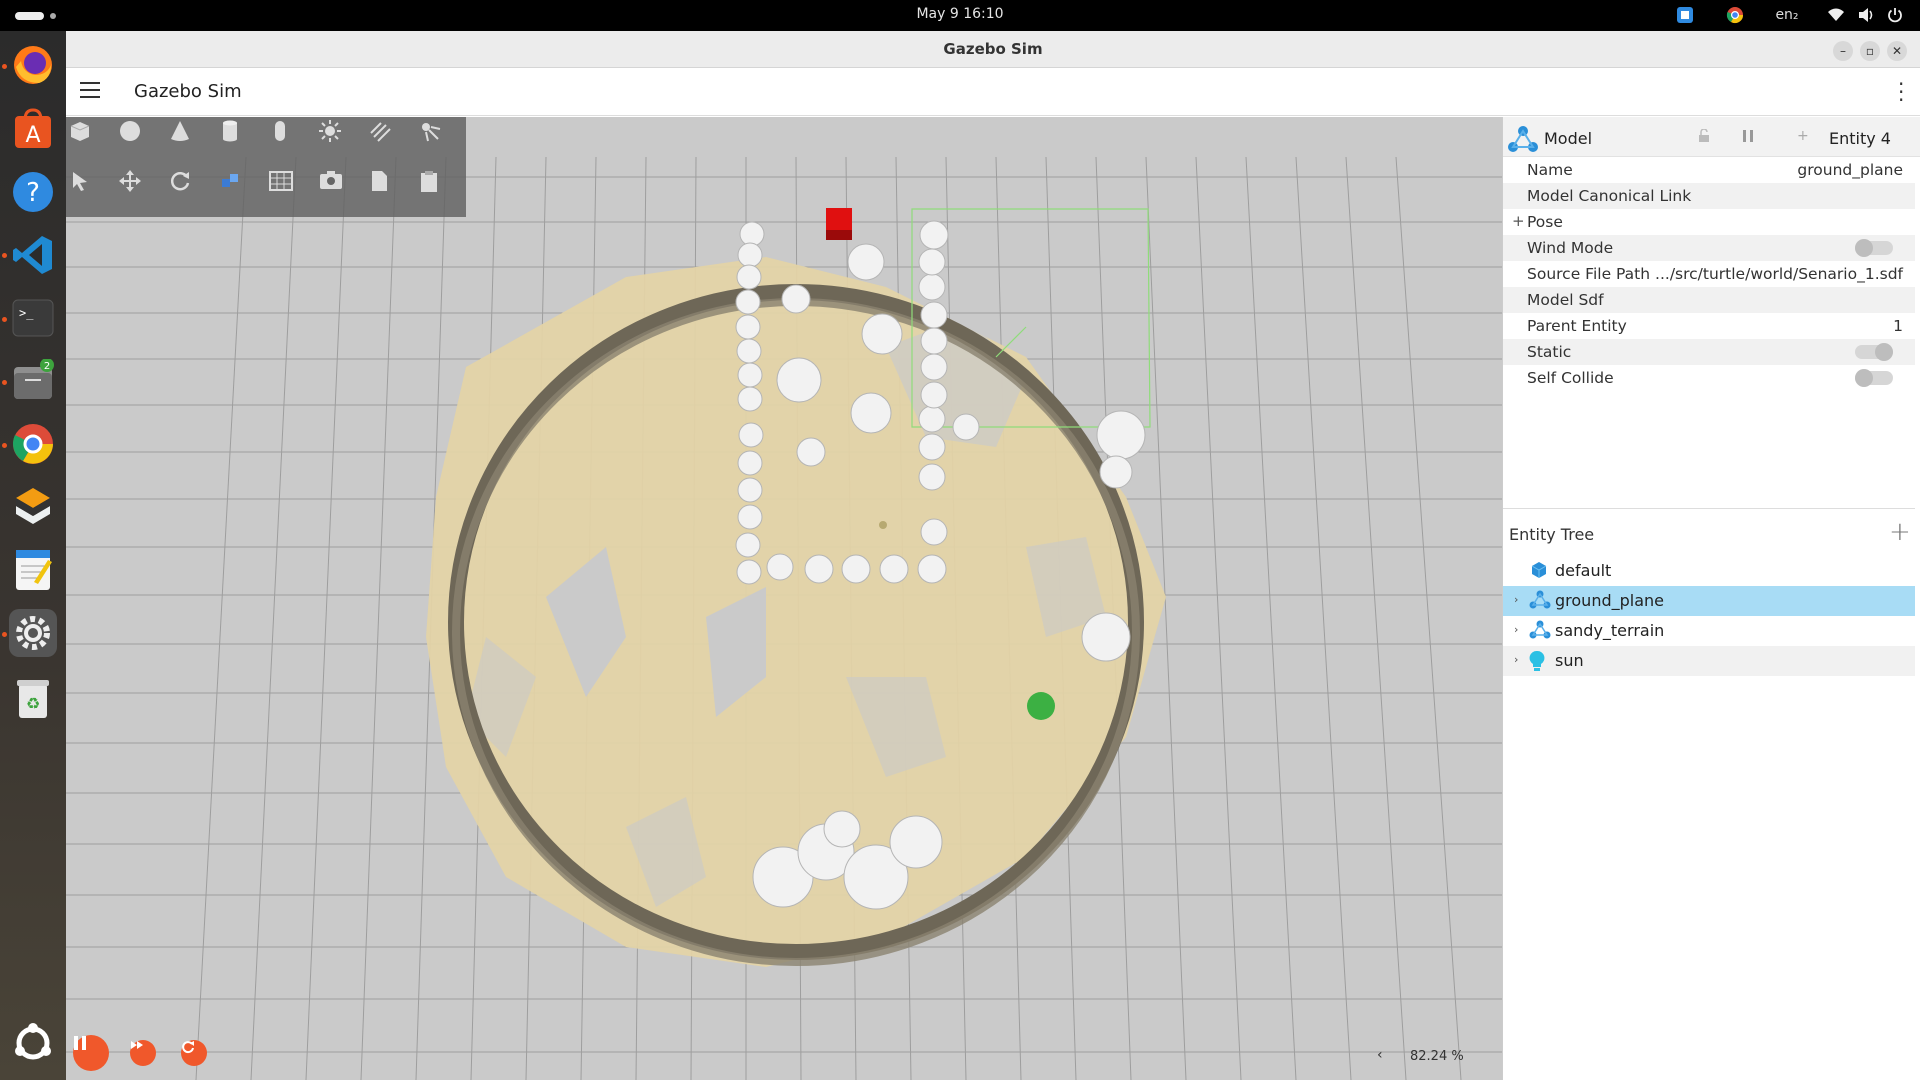  What do you see at coordinates (1610, 630) in the screenshot?
I see `tree-item-label: sandy_terrain` at bounding box center [1610, 630].